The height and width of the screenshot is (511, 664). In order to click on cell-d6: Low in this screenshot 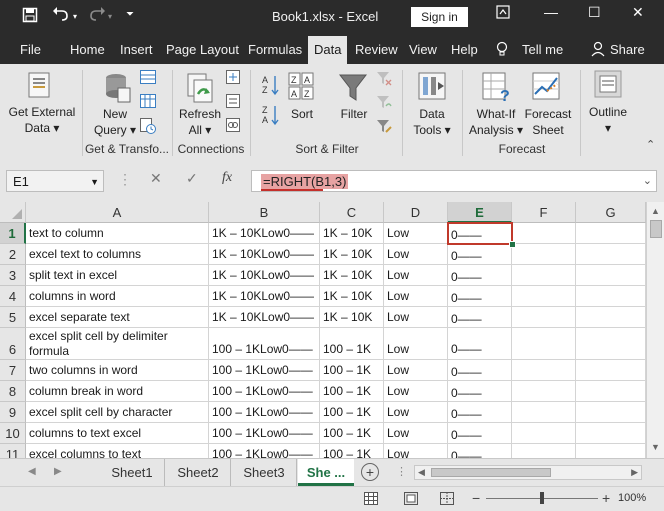, I will do `click(416, 344)`.